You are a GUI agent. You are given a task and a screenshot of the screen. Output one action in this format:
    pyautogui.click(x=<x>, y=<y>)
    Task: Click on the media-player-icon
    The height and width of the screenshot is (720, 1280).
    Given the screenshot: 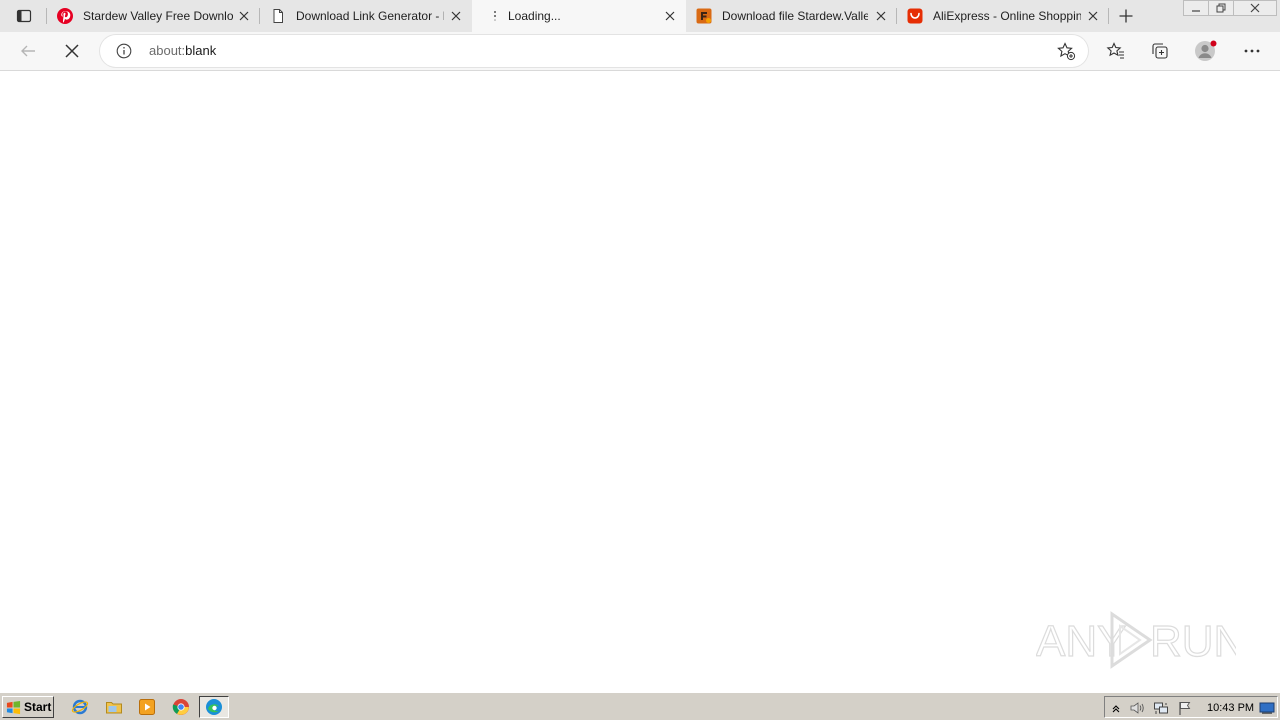 What is the action you would take?
    pyautogui.click(x=147, y=707)
    